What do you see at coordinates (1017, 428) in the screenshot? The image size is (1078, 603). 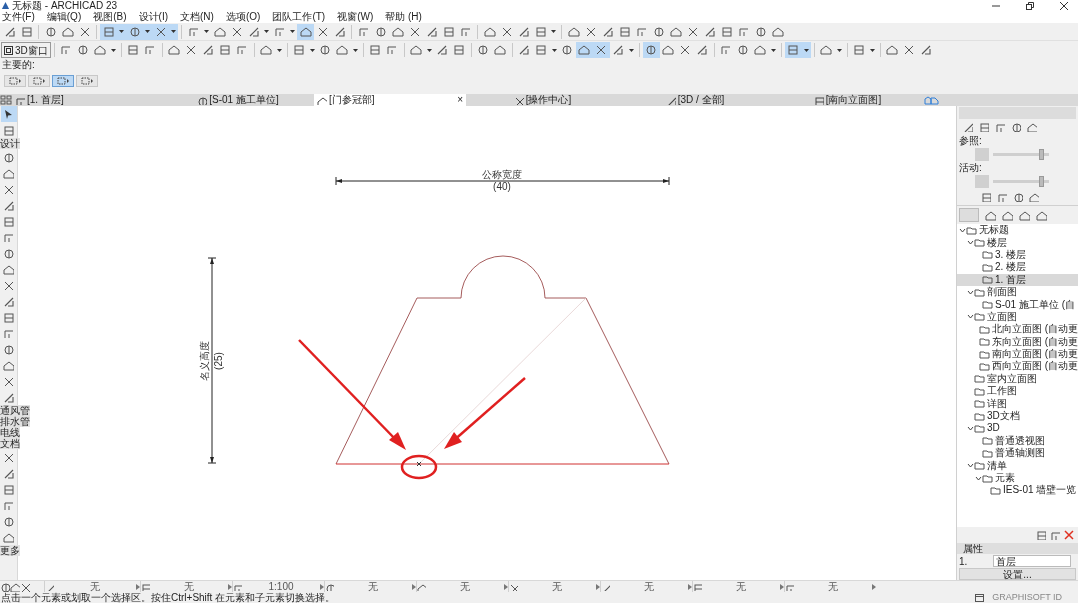 I see `tree-item: 3D` at bounding box center [1017, 428].